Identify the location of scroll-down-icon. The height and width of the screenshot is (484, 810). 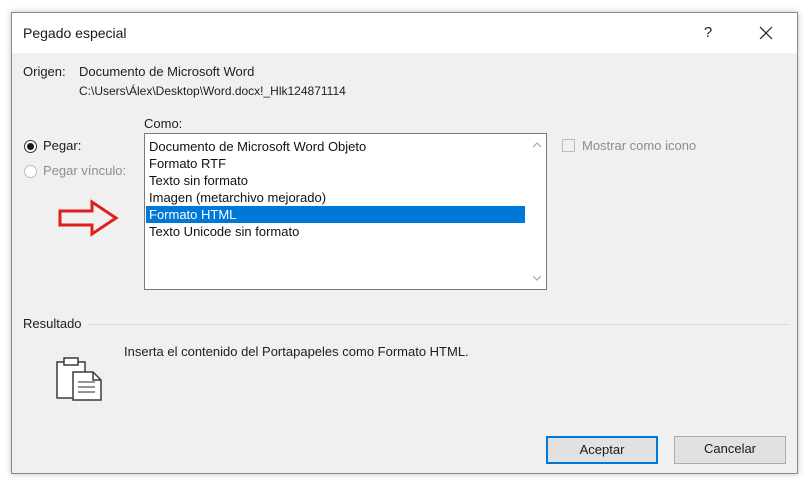
(537, 278).